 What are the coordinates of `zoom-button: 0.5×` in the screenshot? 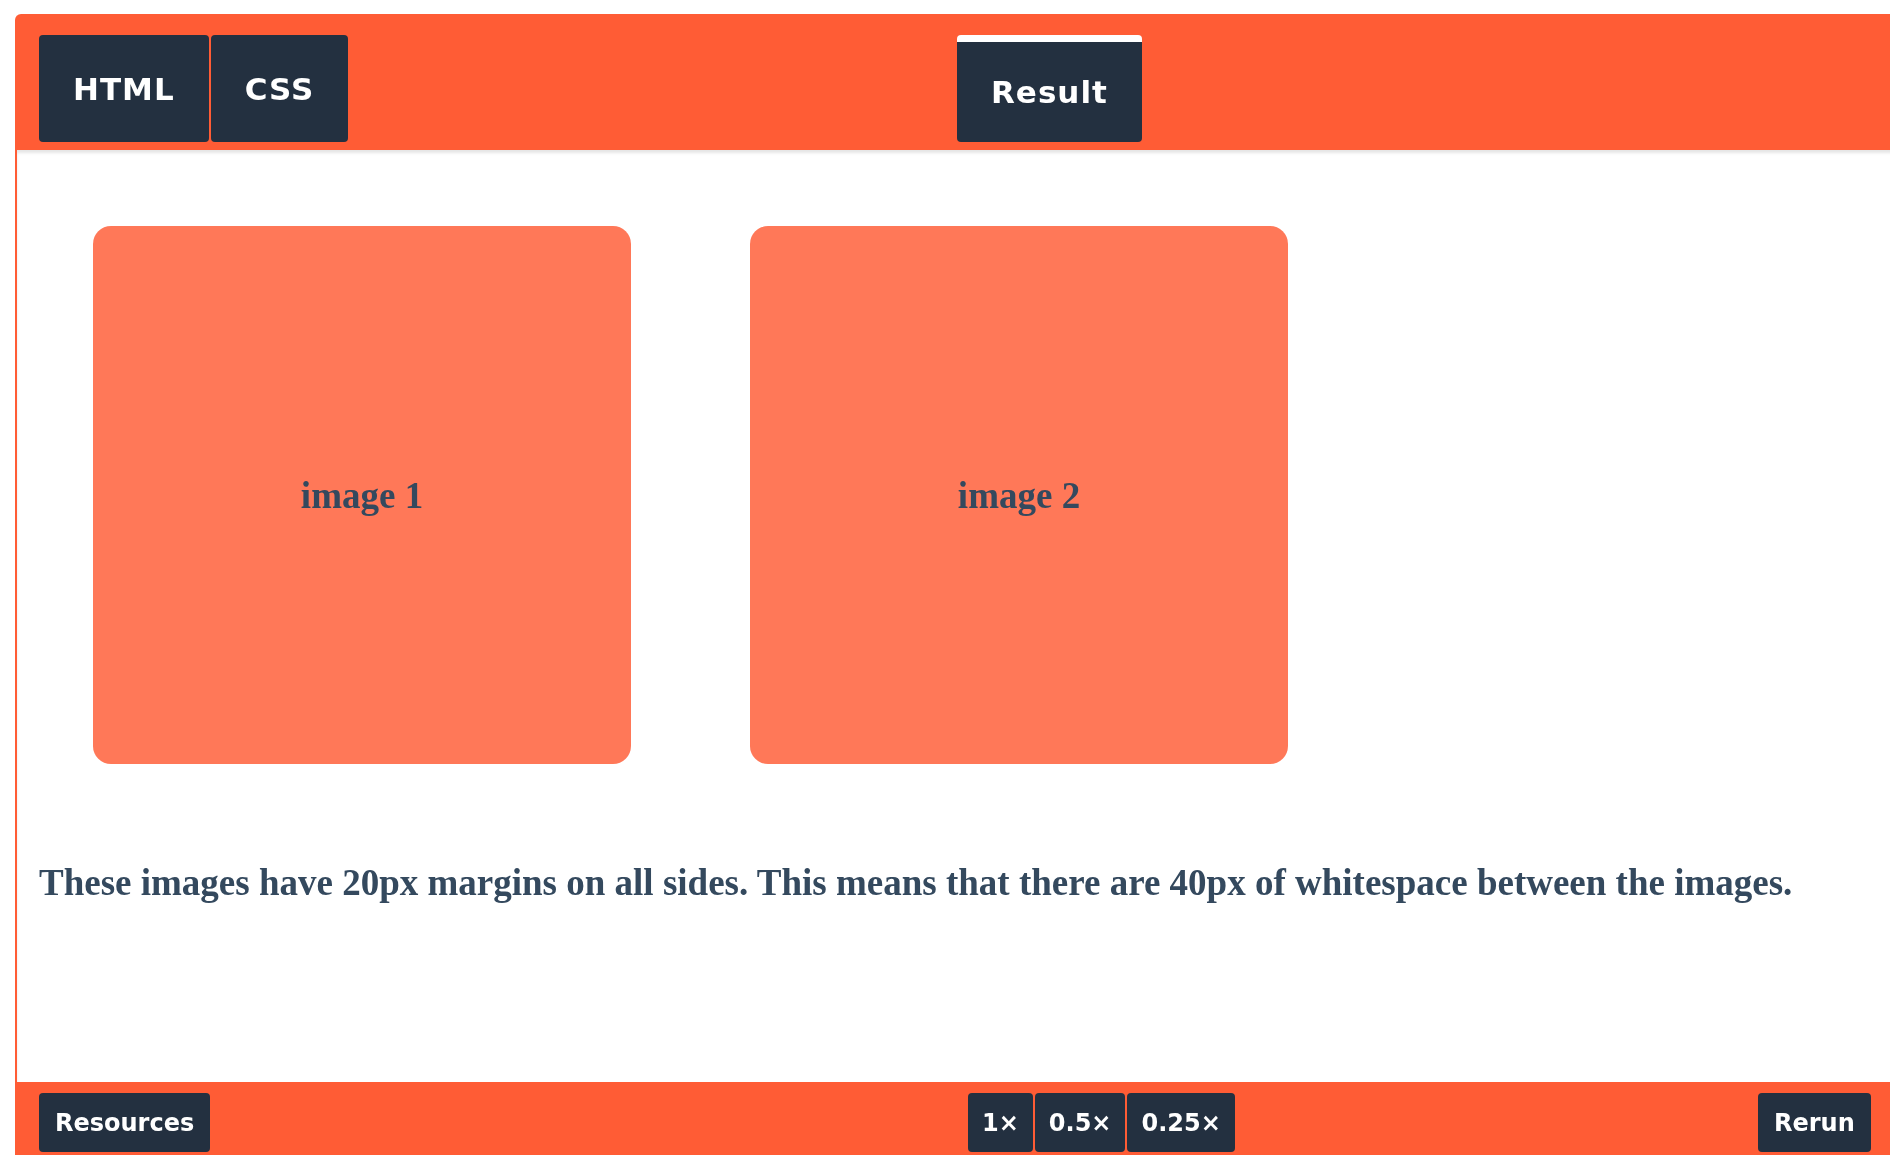 It's located at (1080, 1122).